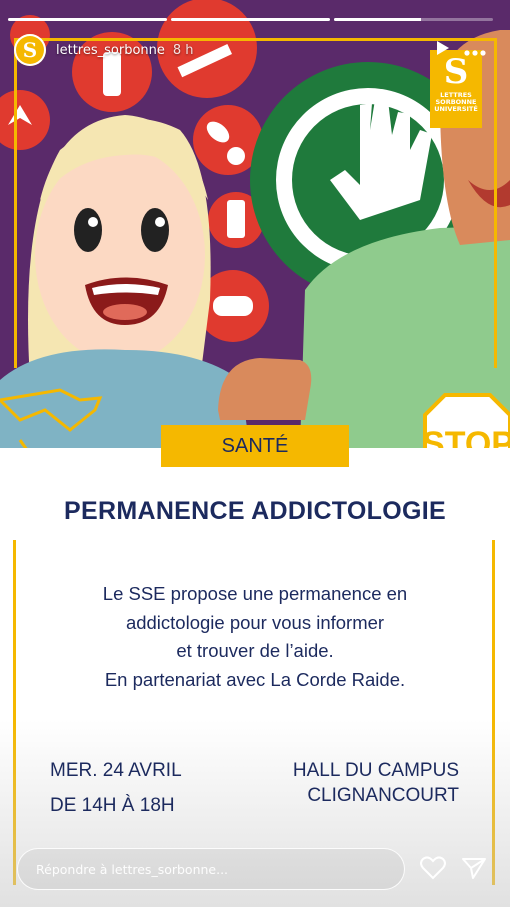 The height and width of the screenshot is (907, 510). Describe the element at coordinates (255, 511) in the screenshot. I see `event-title: PERMANENCE ADDICTOLOGIE` at that location.